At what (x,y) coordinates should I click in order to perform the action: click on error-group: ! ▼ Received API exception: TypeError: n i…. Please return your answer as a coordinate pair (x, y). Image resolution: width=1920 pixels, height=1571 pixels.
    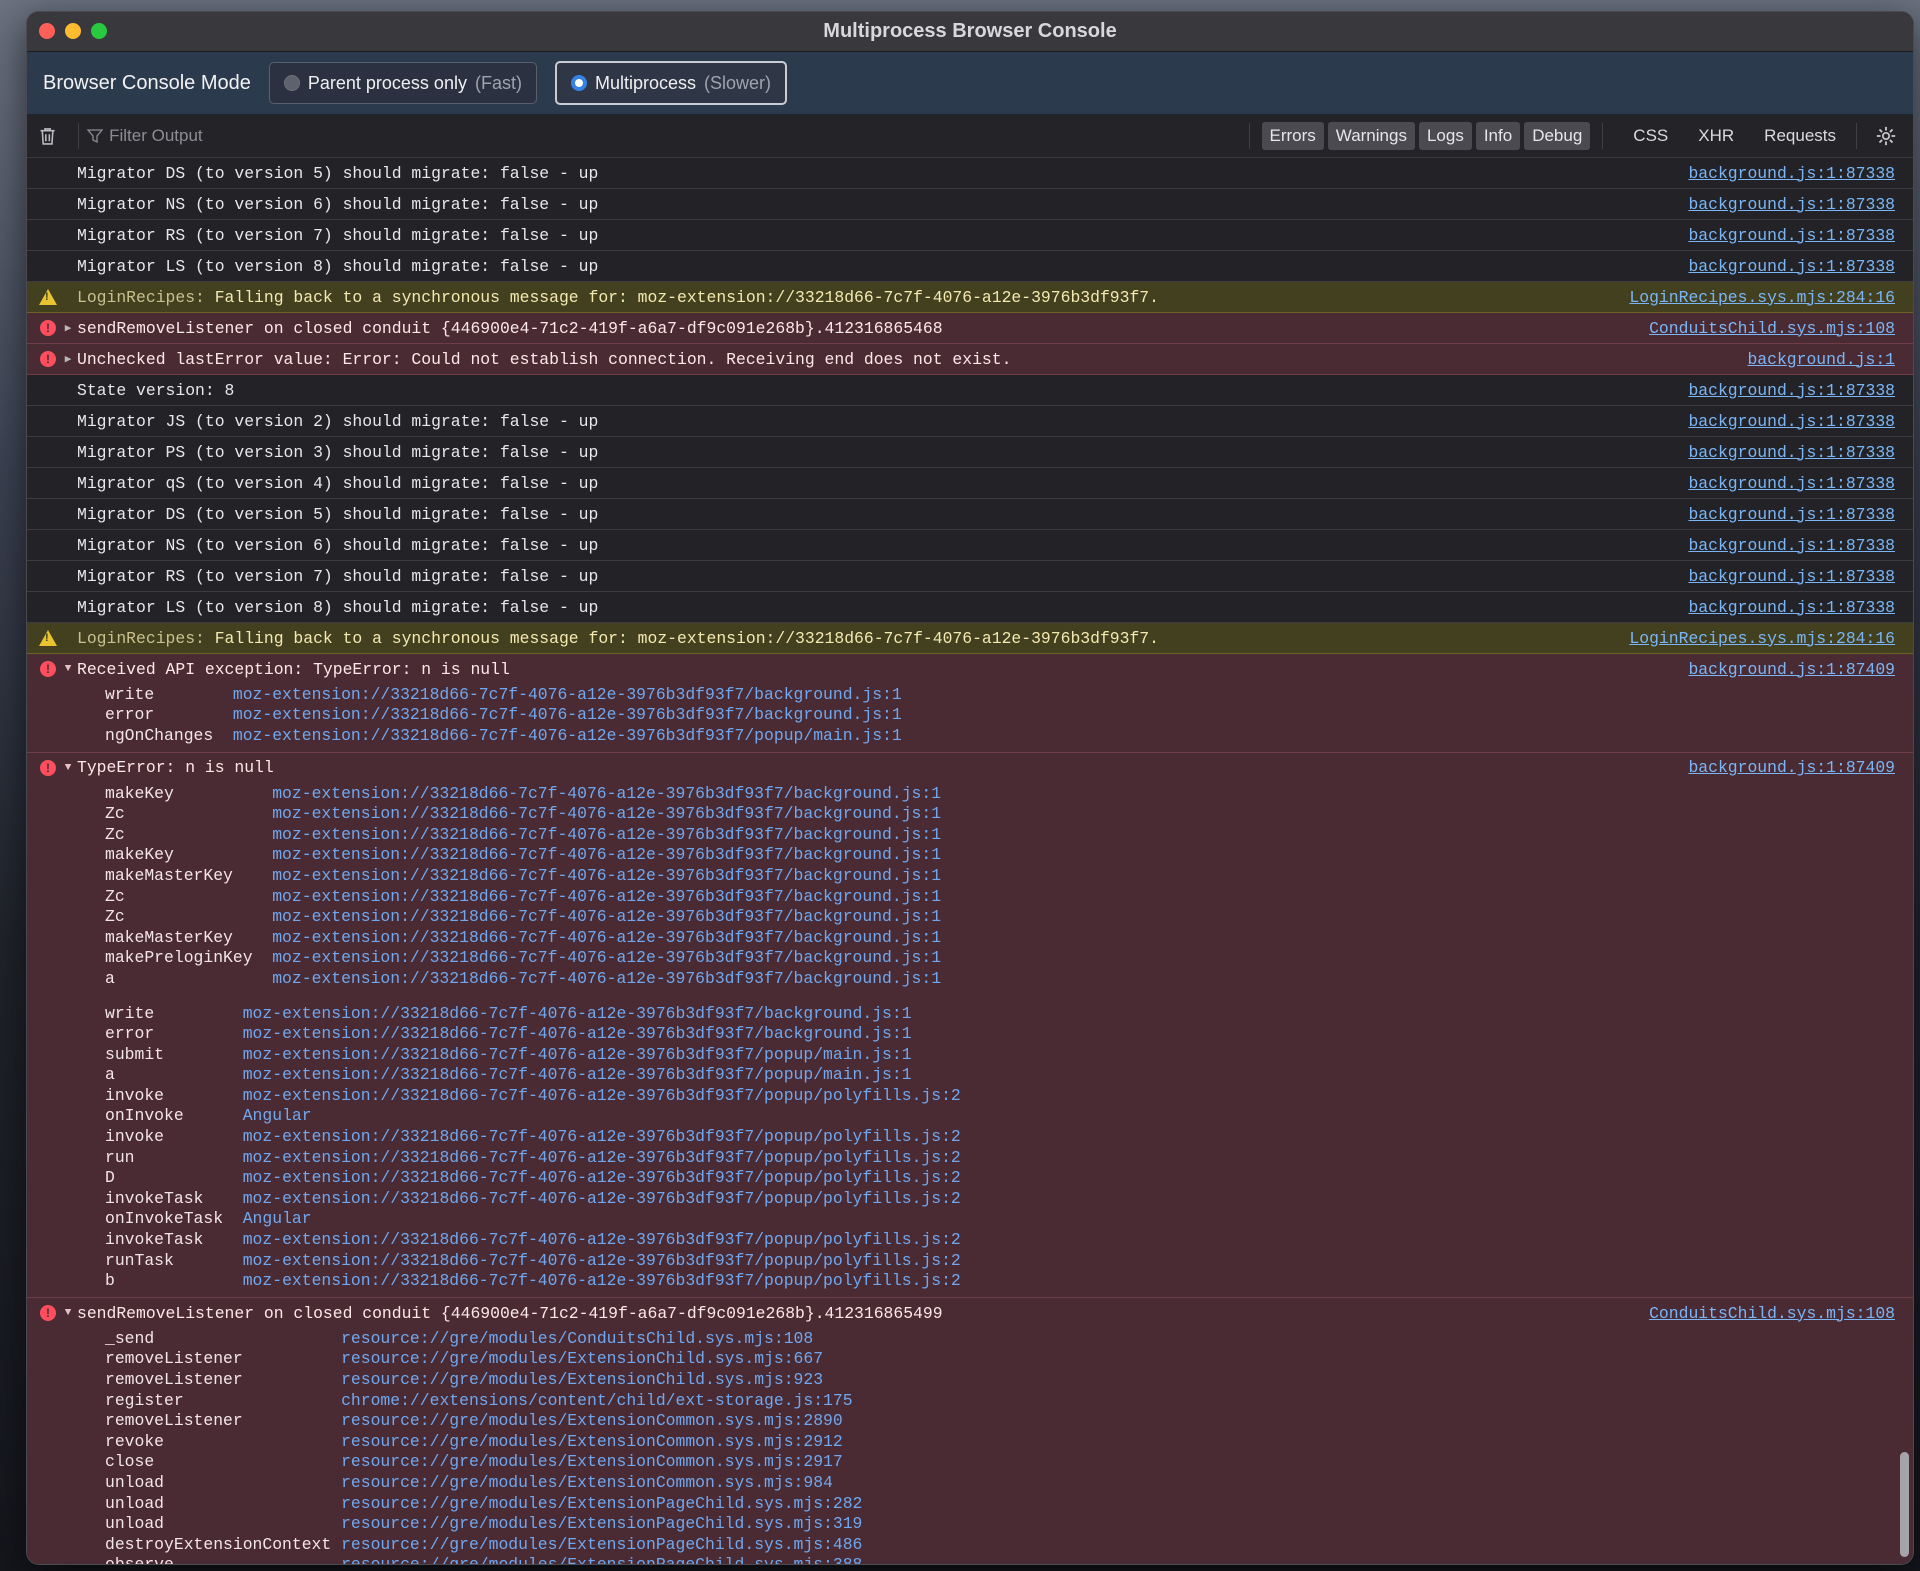
    Looking at the image, I should click on (970, 703).